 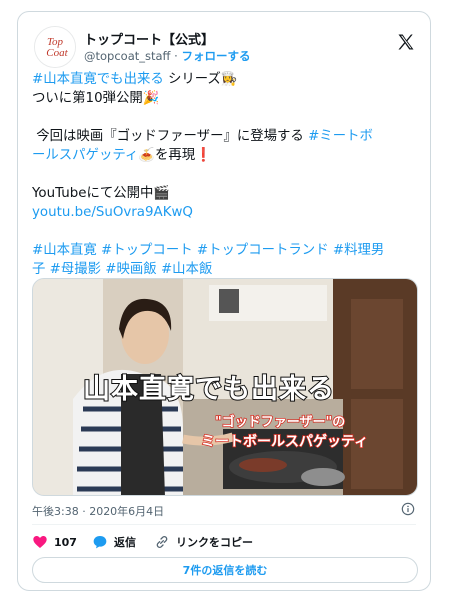 I want to click on like-button: 107, so click(x=54, y=542).